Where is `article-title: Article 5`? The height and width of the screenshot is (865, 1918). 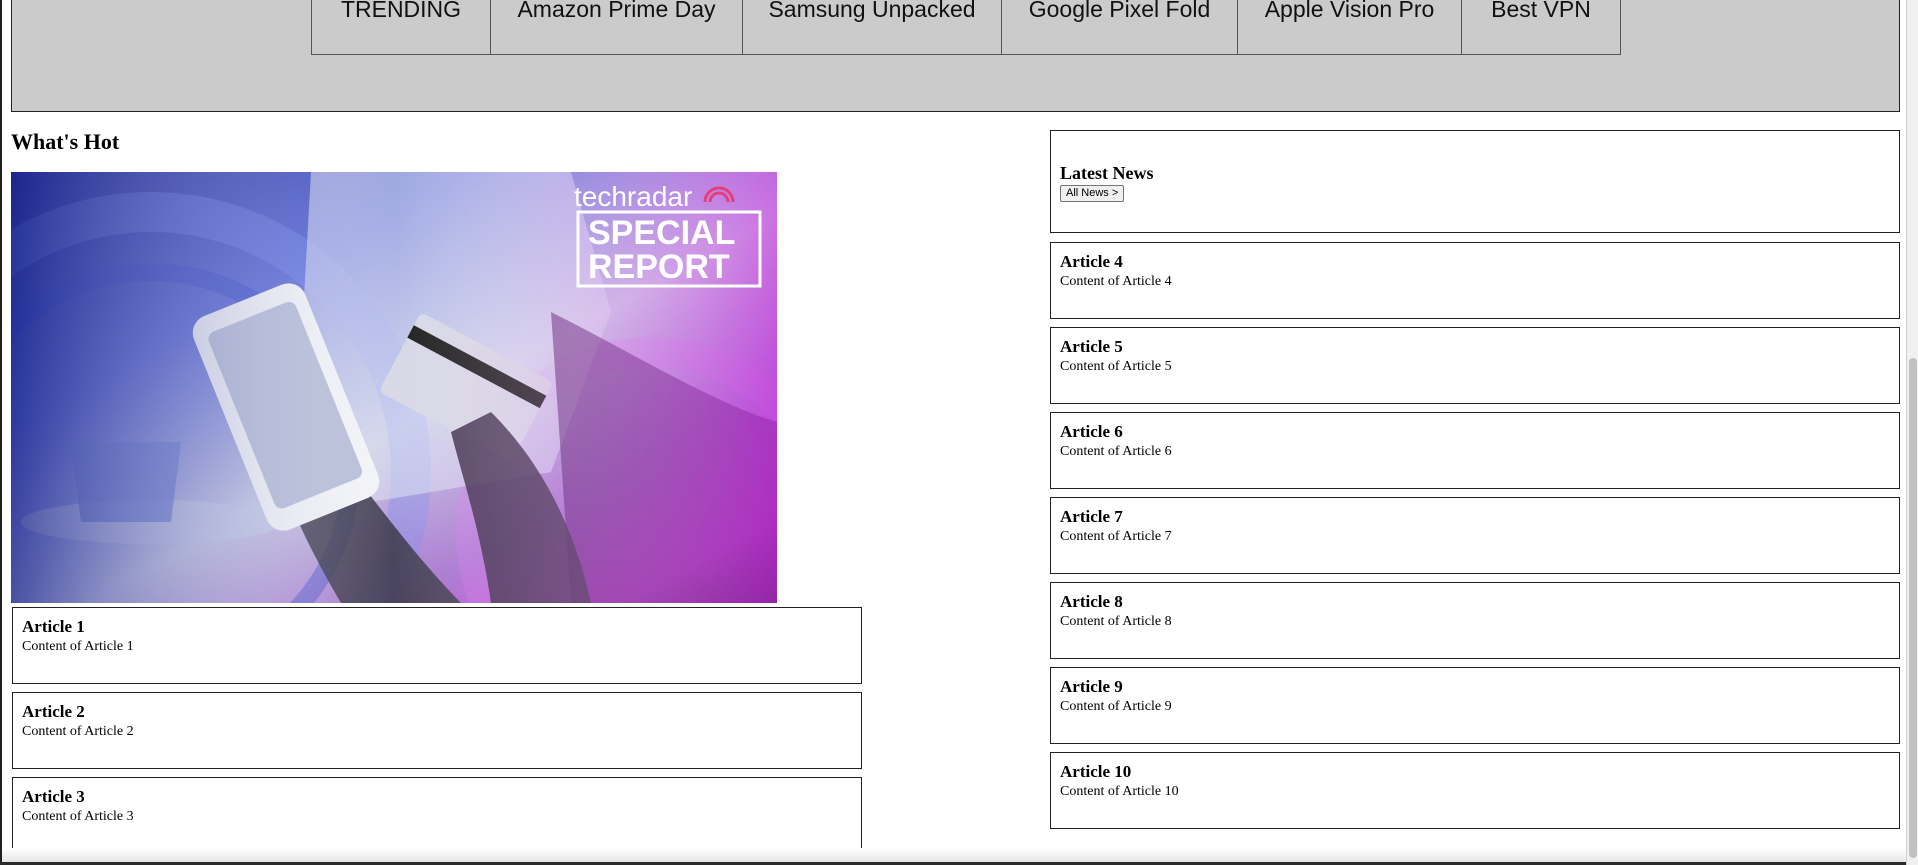
article-title: Article 5 is located at coordinates (1475, 347).